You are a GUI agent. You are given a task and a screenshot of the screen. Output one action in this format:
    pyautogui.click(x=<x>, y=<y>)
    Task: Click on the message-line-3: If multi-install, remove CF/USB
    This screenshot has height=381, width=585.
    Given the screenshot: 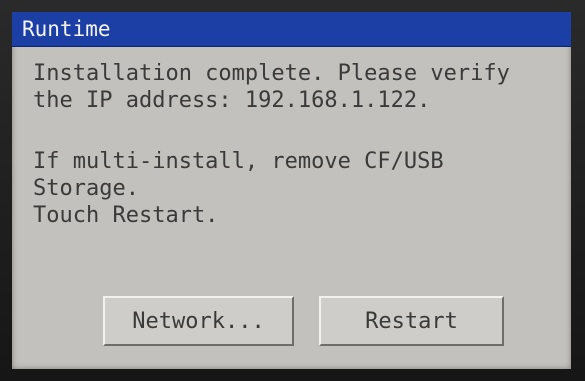 What is the action you would take?
    pyautogui.click(x=238, y=161)
    